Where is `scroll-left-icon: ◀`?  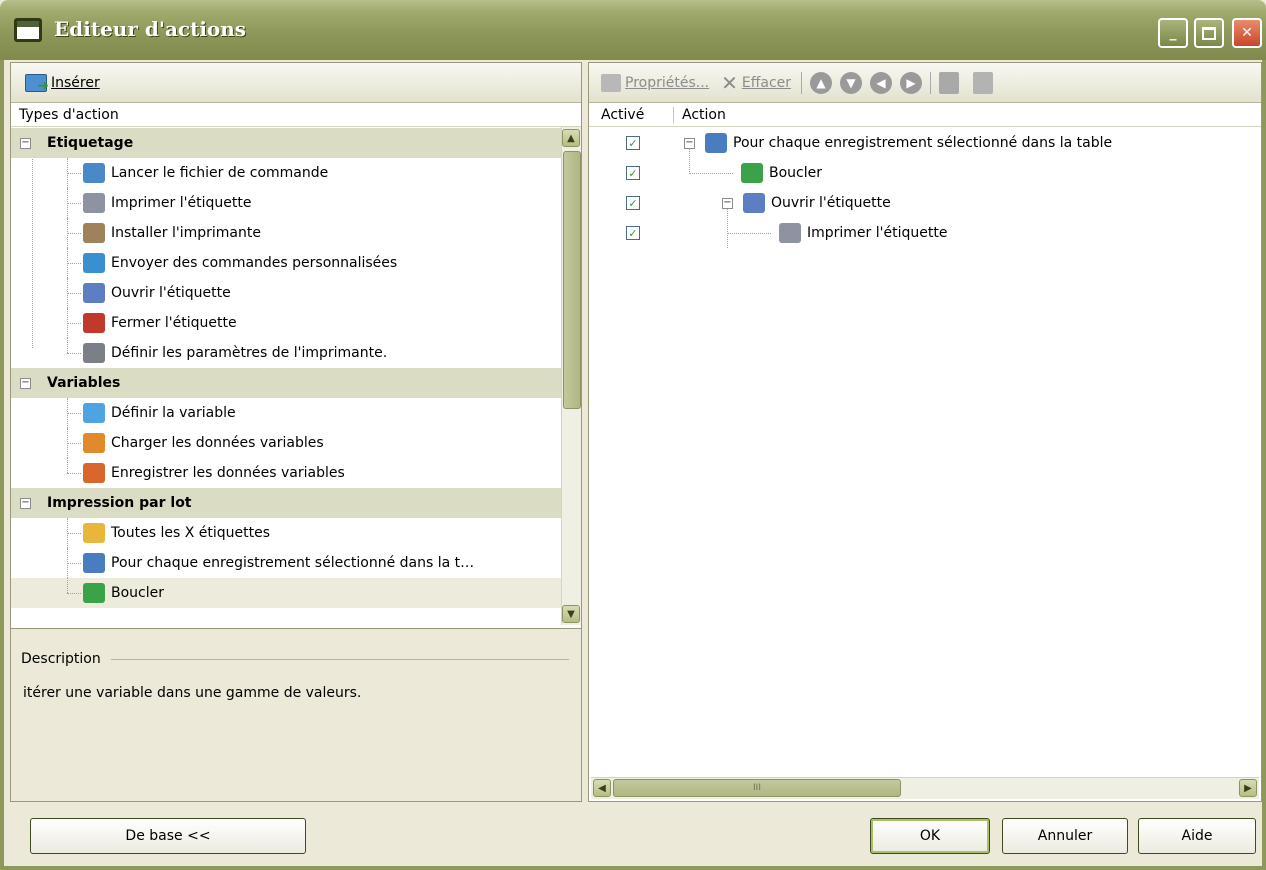
scroll-left-icon: ◀ is located at coordinates (602, 788).